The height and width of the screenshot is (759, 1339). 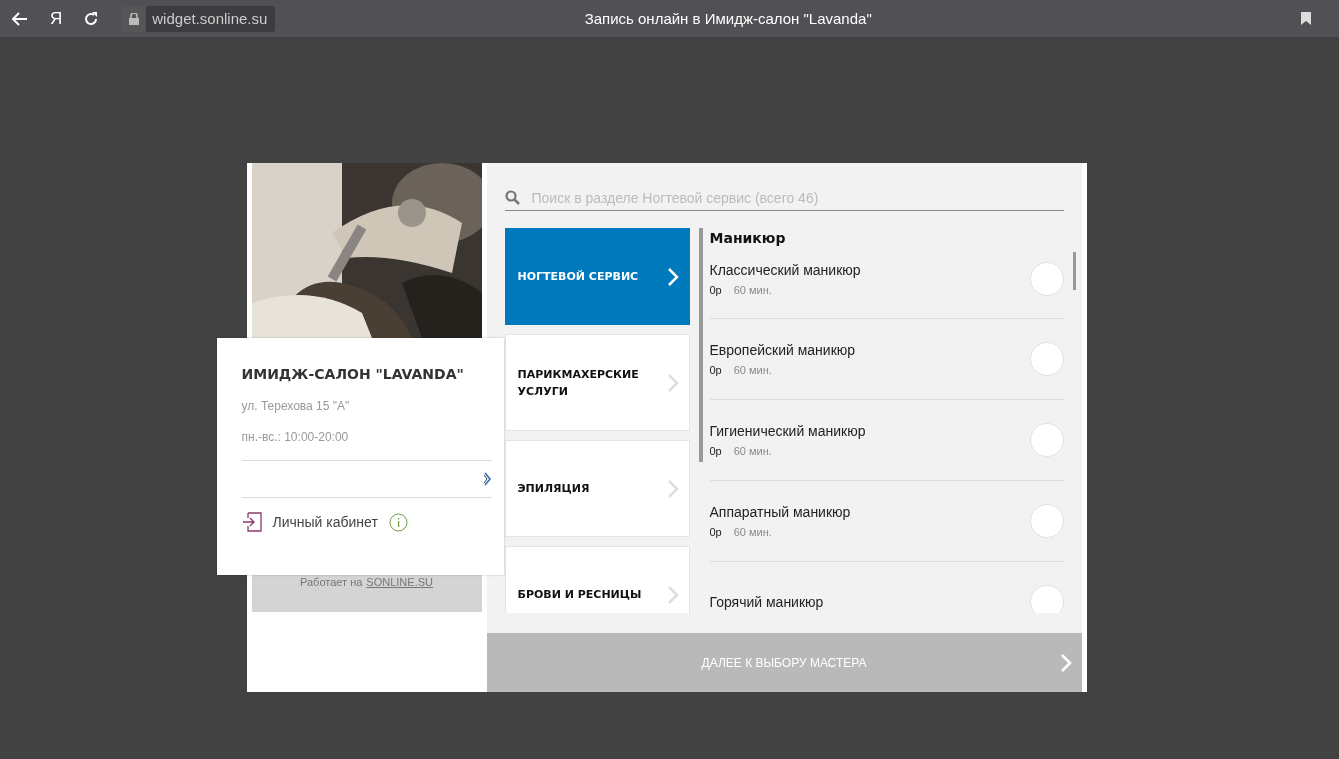 I want to click on group-heading: Маникюр, so click(x=748, y=239).